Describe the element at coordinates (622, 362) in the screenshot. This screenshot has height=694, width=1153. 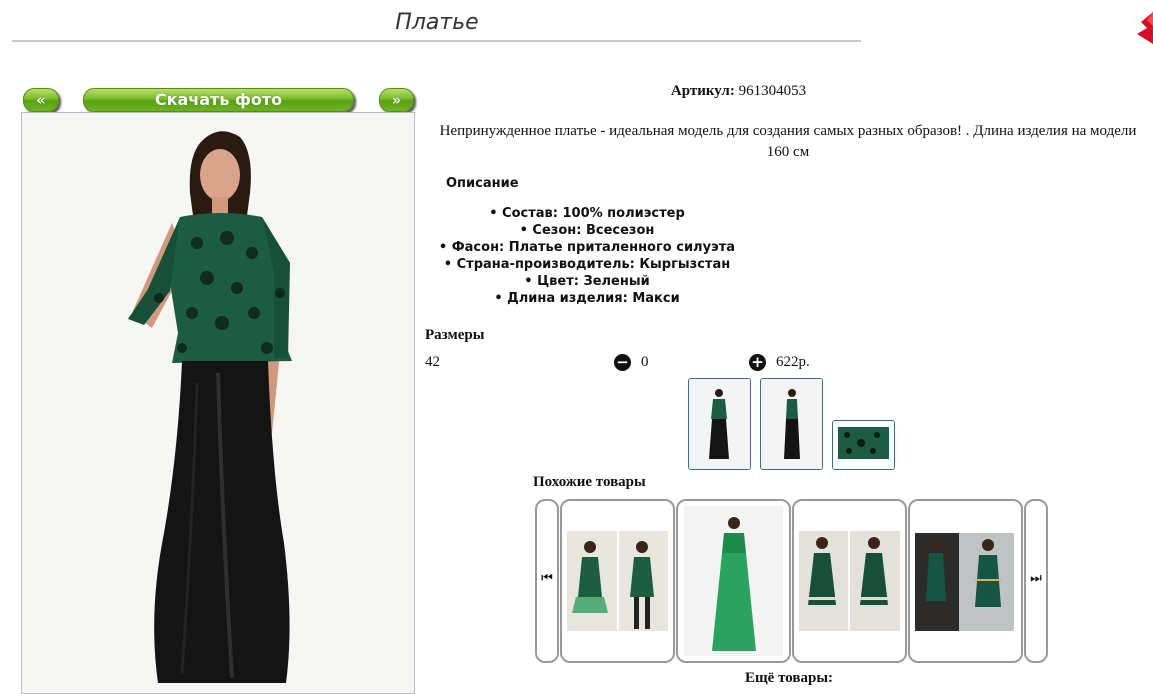
I see `minus-circle-icon: −` at that location.